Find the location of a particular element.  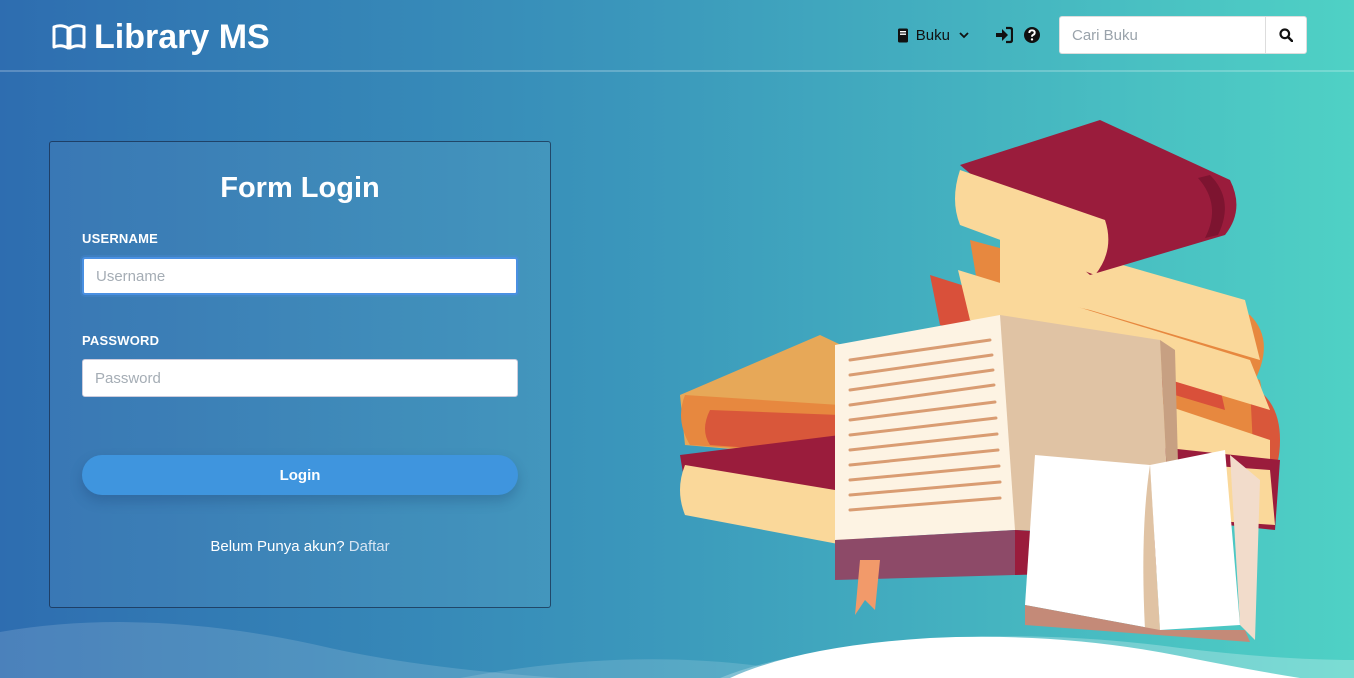

brand-title: Library MS is located at coordinates (182, 36).